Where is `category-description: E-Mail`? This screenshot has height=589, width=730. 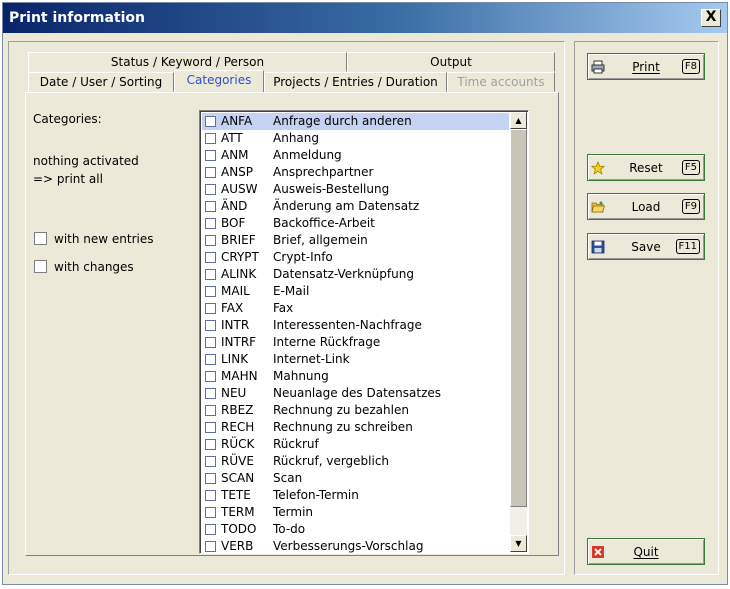
category-description: E-Mail is located at coordinates (291, 291).